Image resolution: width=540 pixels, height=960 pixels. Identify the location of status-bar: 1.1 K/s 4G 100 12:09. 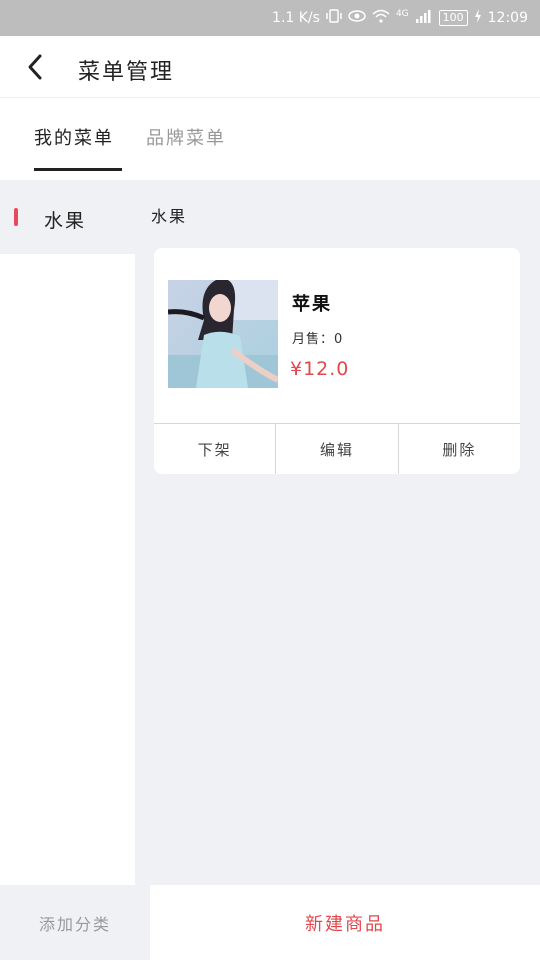
(270, 18).